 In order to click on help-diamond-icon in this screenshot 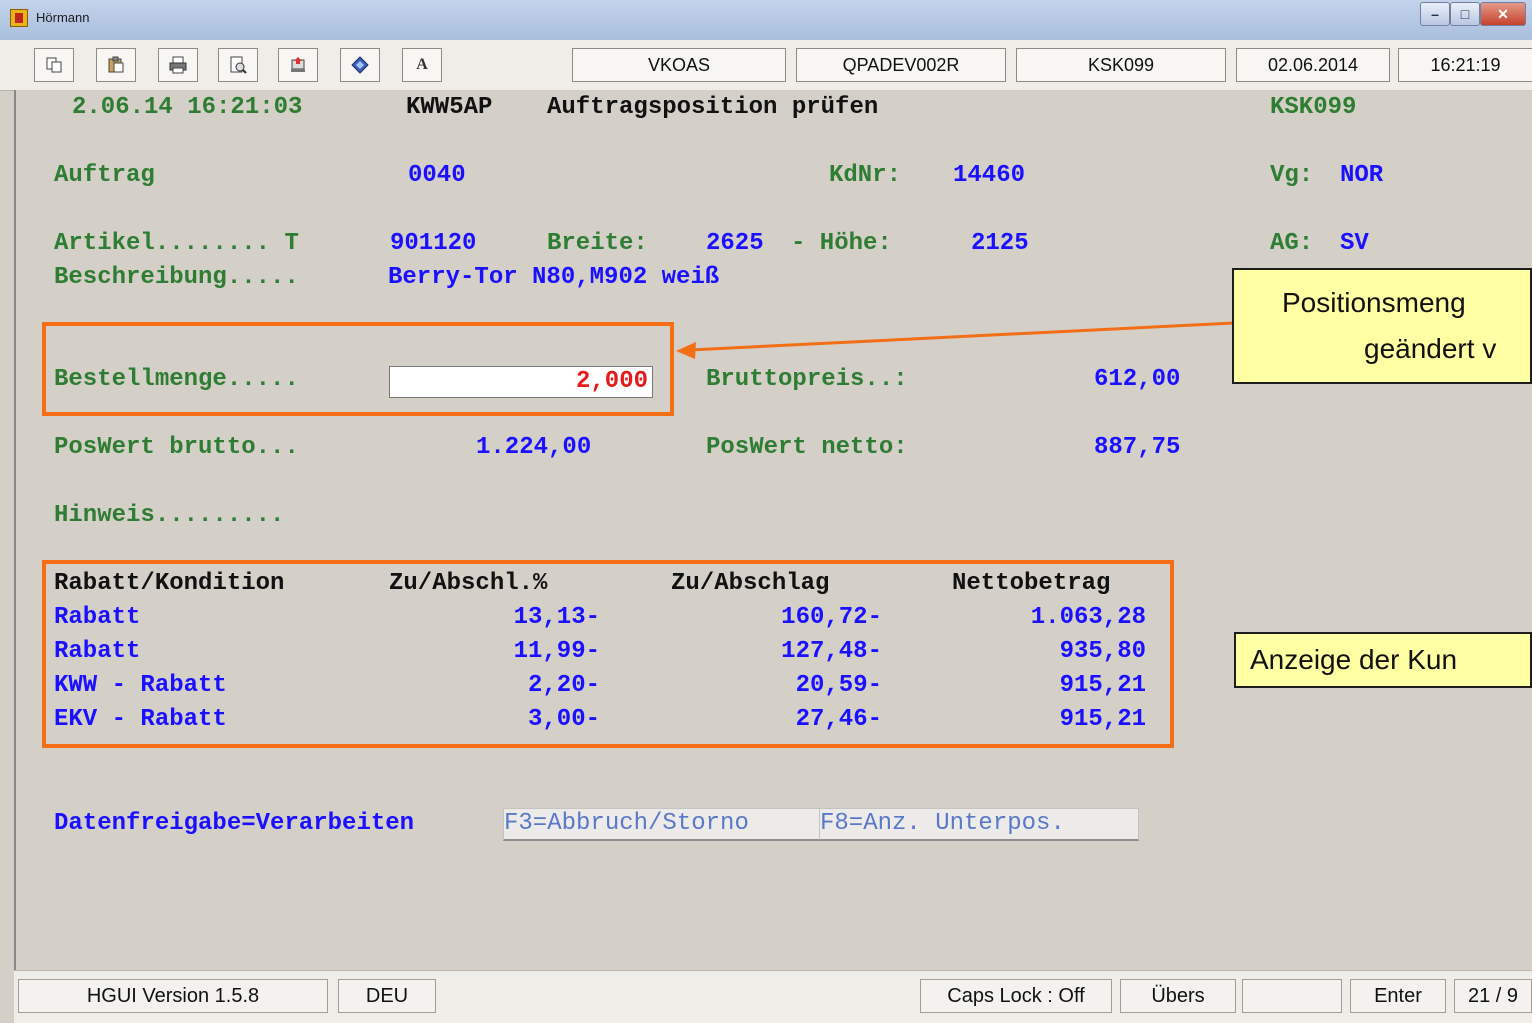, I will do `click(360, 65)`.